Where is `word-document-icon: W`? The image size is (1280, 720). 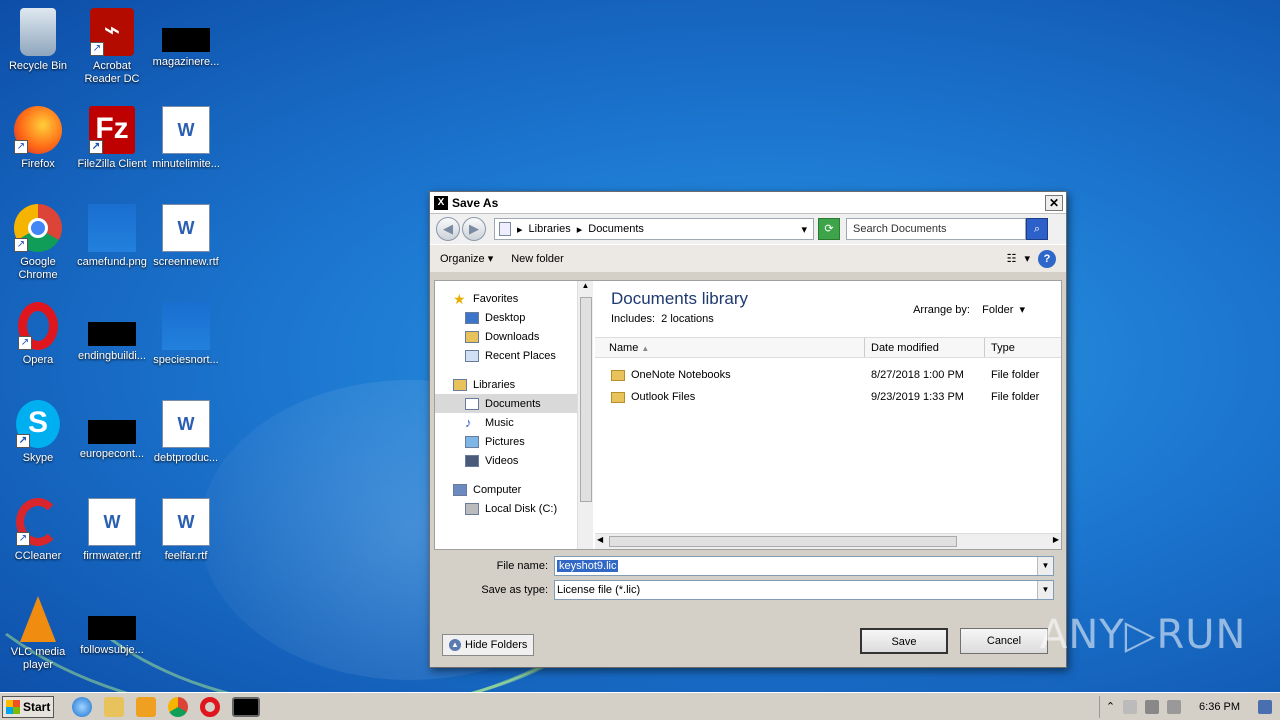 word-document-icon: W is located at coordinates (186, 424).